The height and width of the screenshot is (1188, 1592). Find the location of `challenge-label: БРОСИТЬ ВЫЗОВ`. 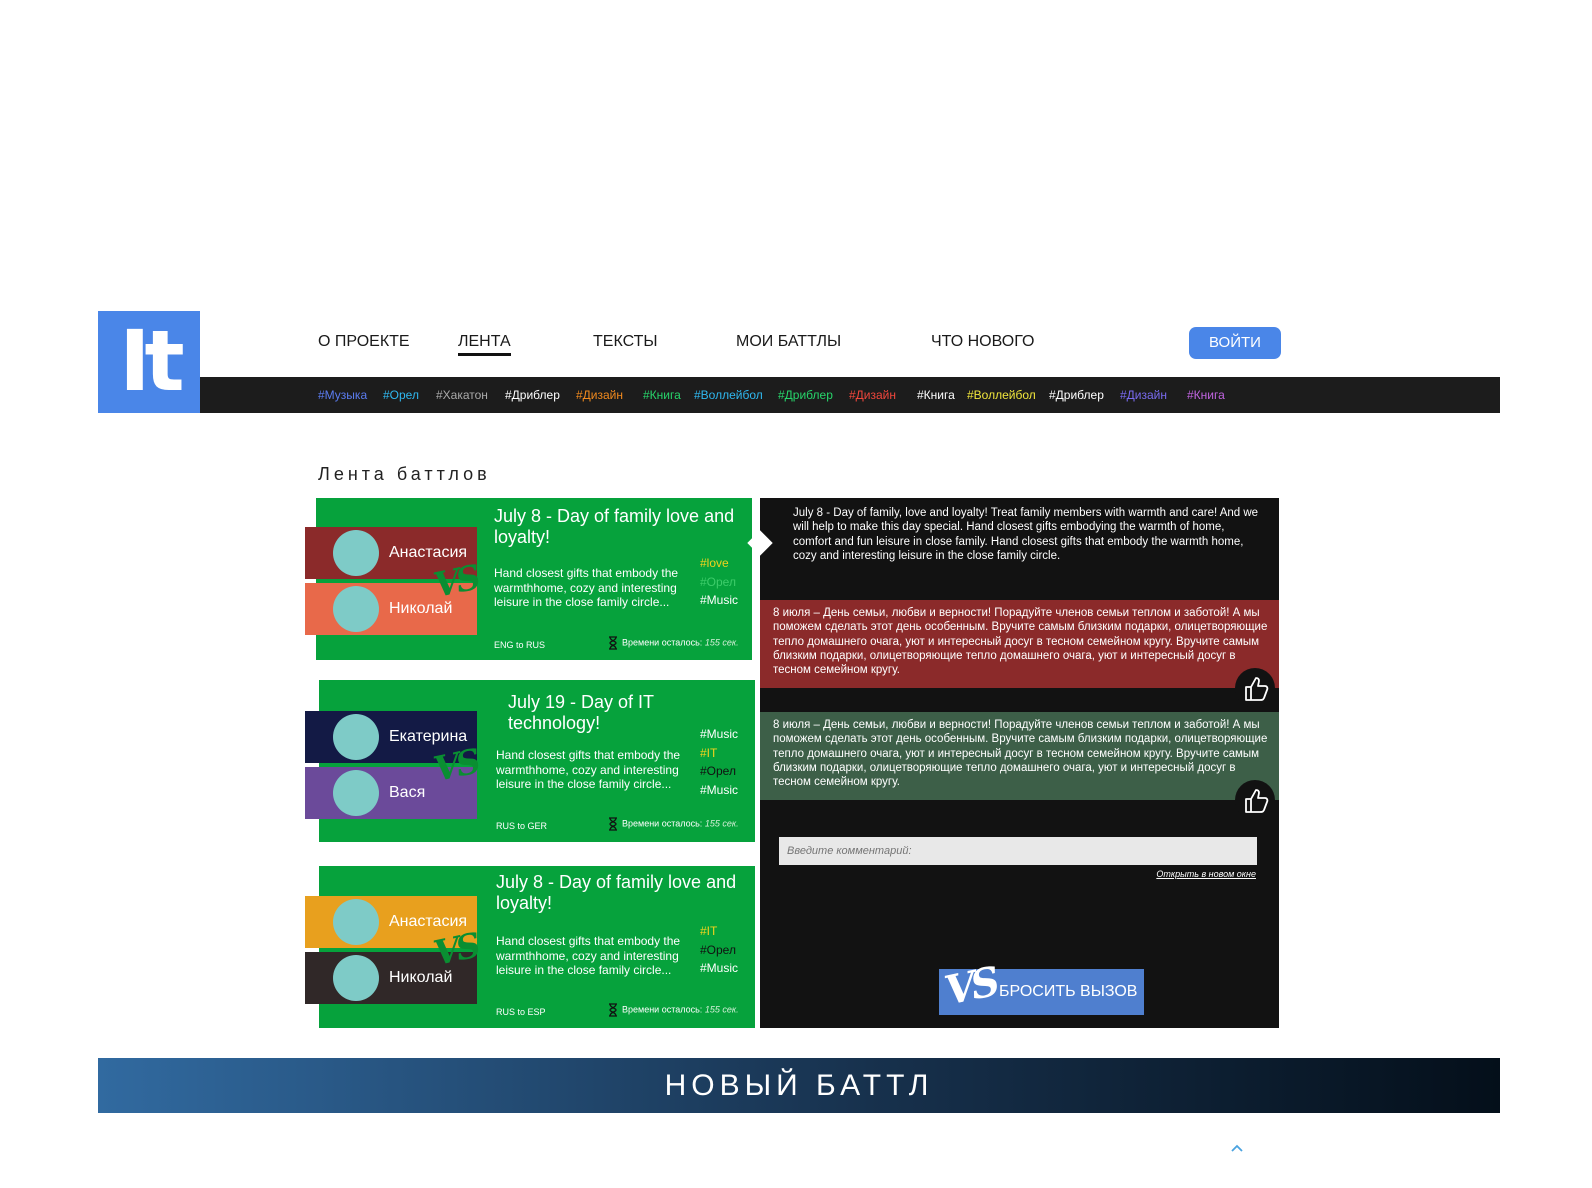

challenge-label: БРОСИТЬ ВЫЗОВ is located at coordinates (1068, 991).